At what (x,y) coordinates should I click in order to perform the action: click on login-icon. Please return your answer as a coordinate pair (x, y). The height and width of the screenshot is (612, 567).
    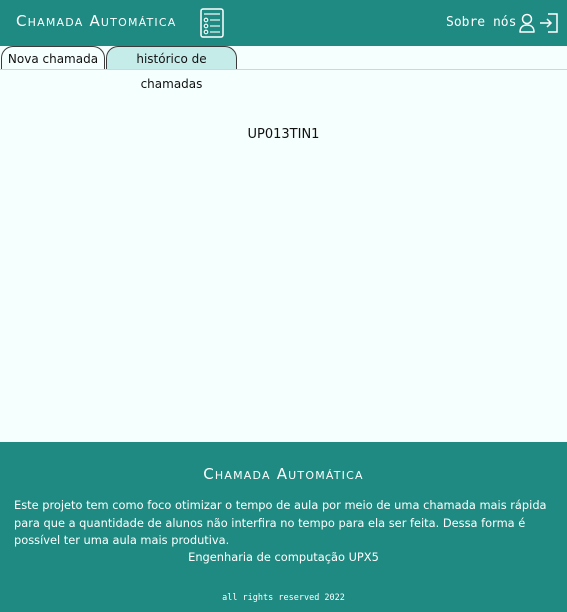
    Looking at the image, I should click on (548, 23).